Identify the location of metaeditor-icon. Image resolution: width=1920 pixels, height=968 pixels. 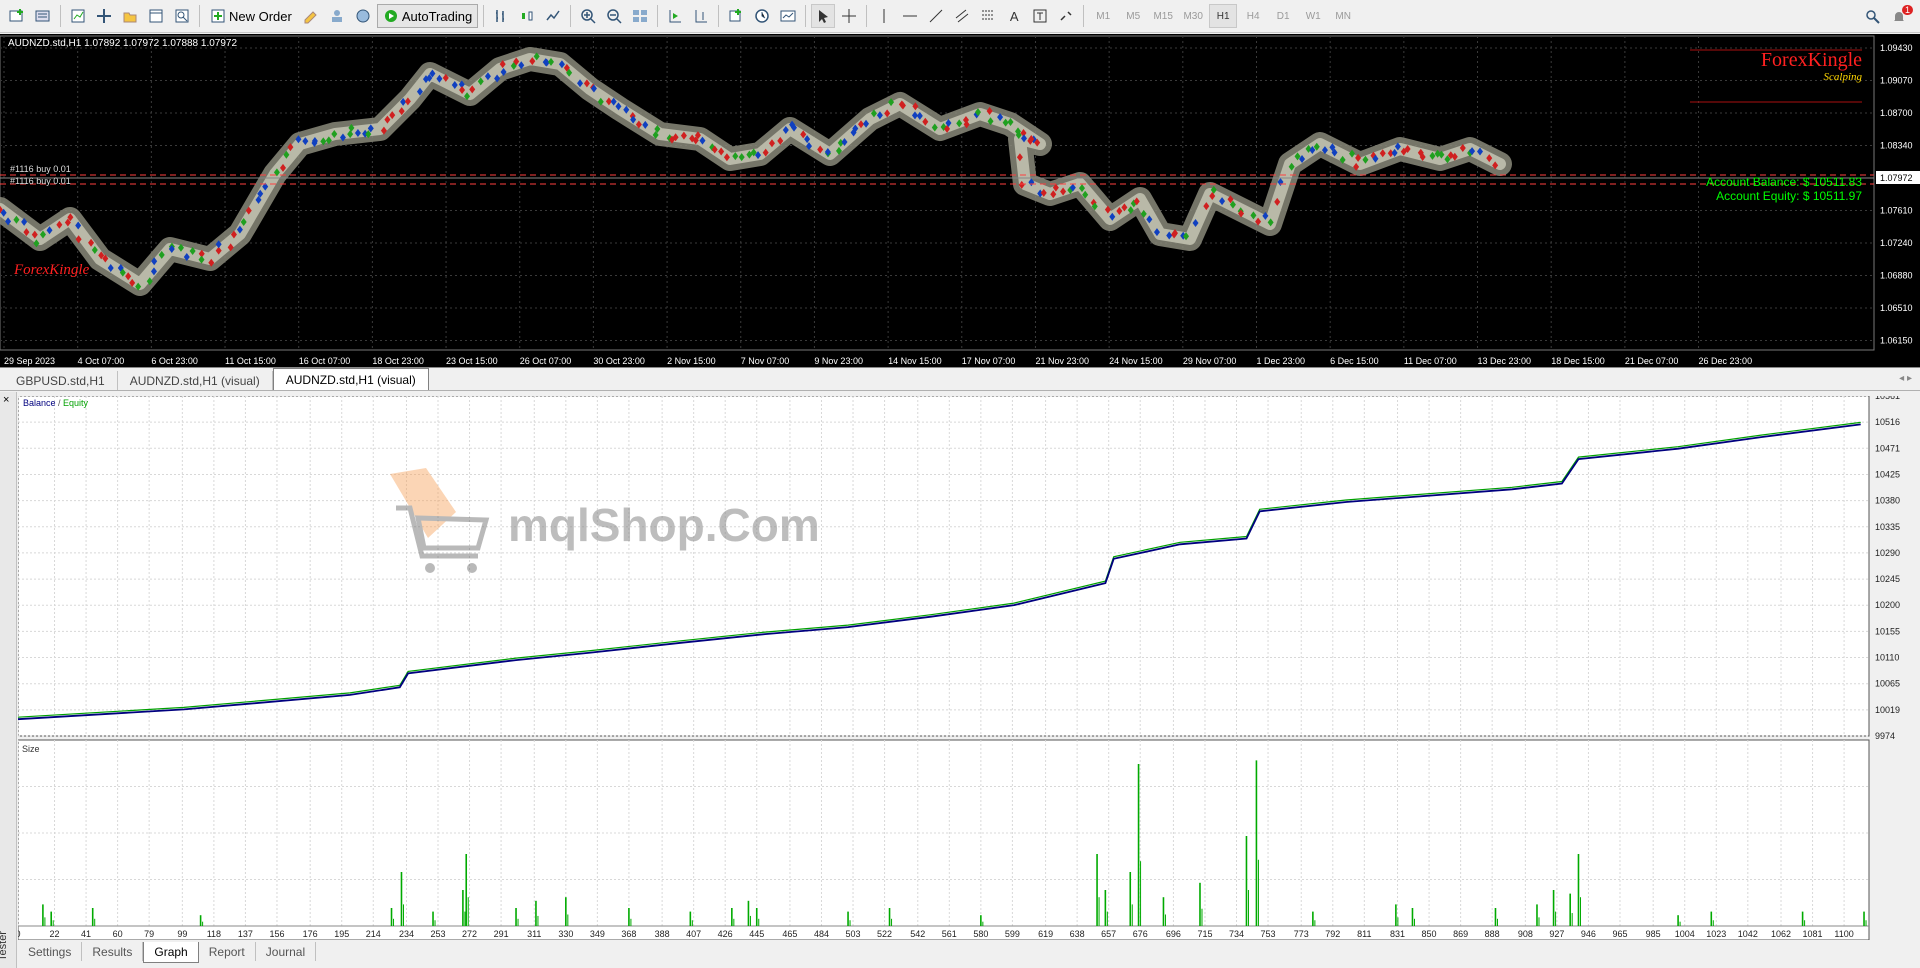
(311, 16).